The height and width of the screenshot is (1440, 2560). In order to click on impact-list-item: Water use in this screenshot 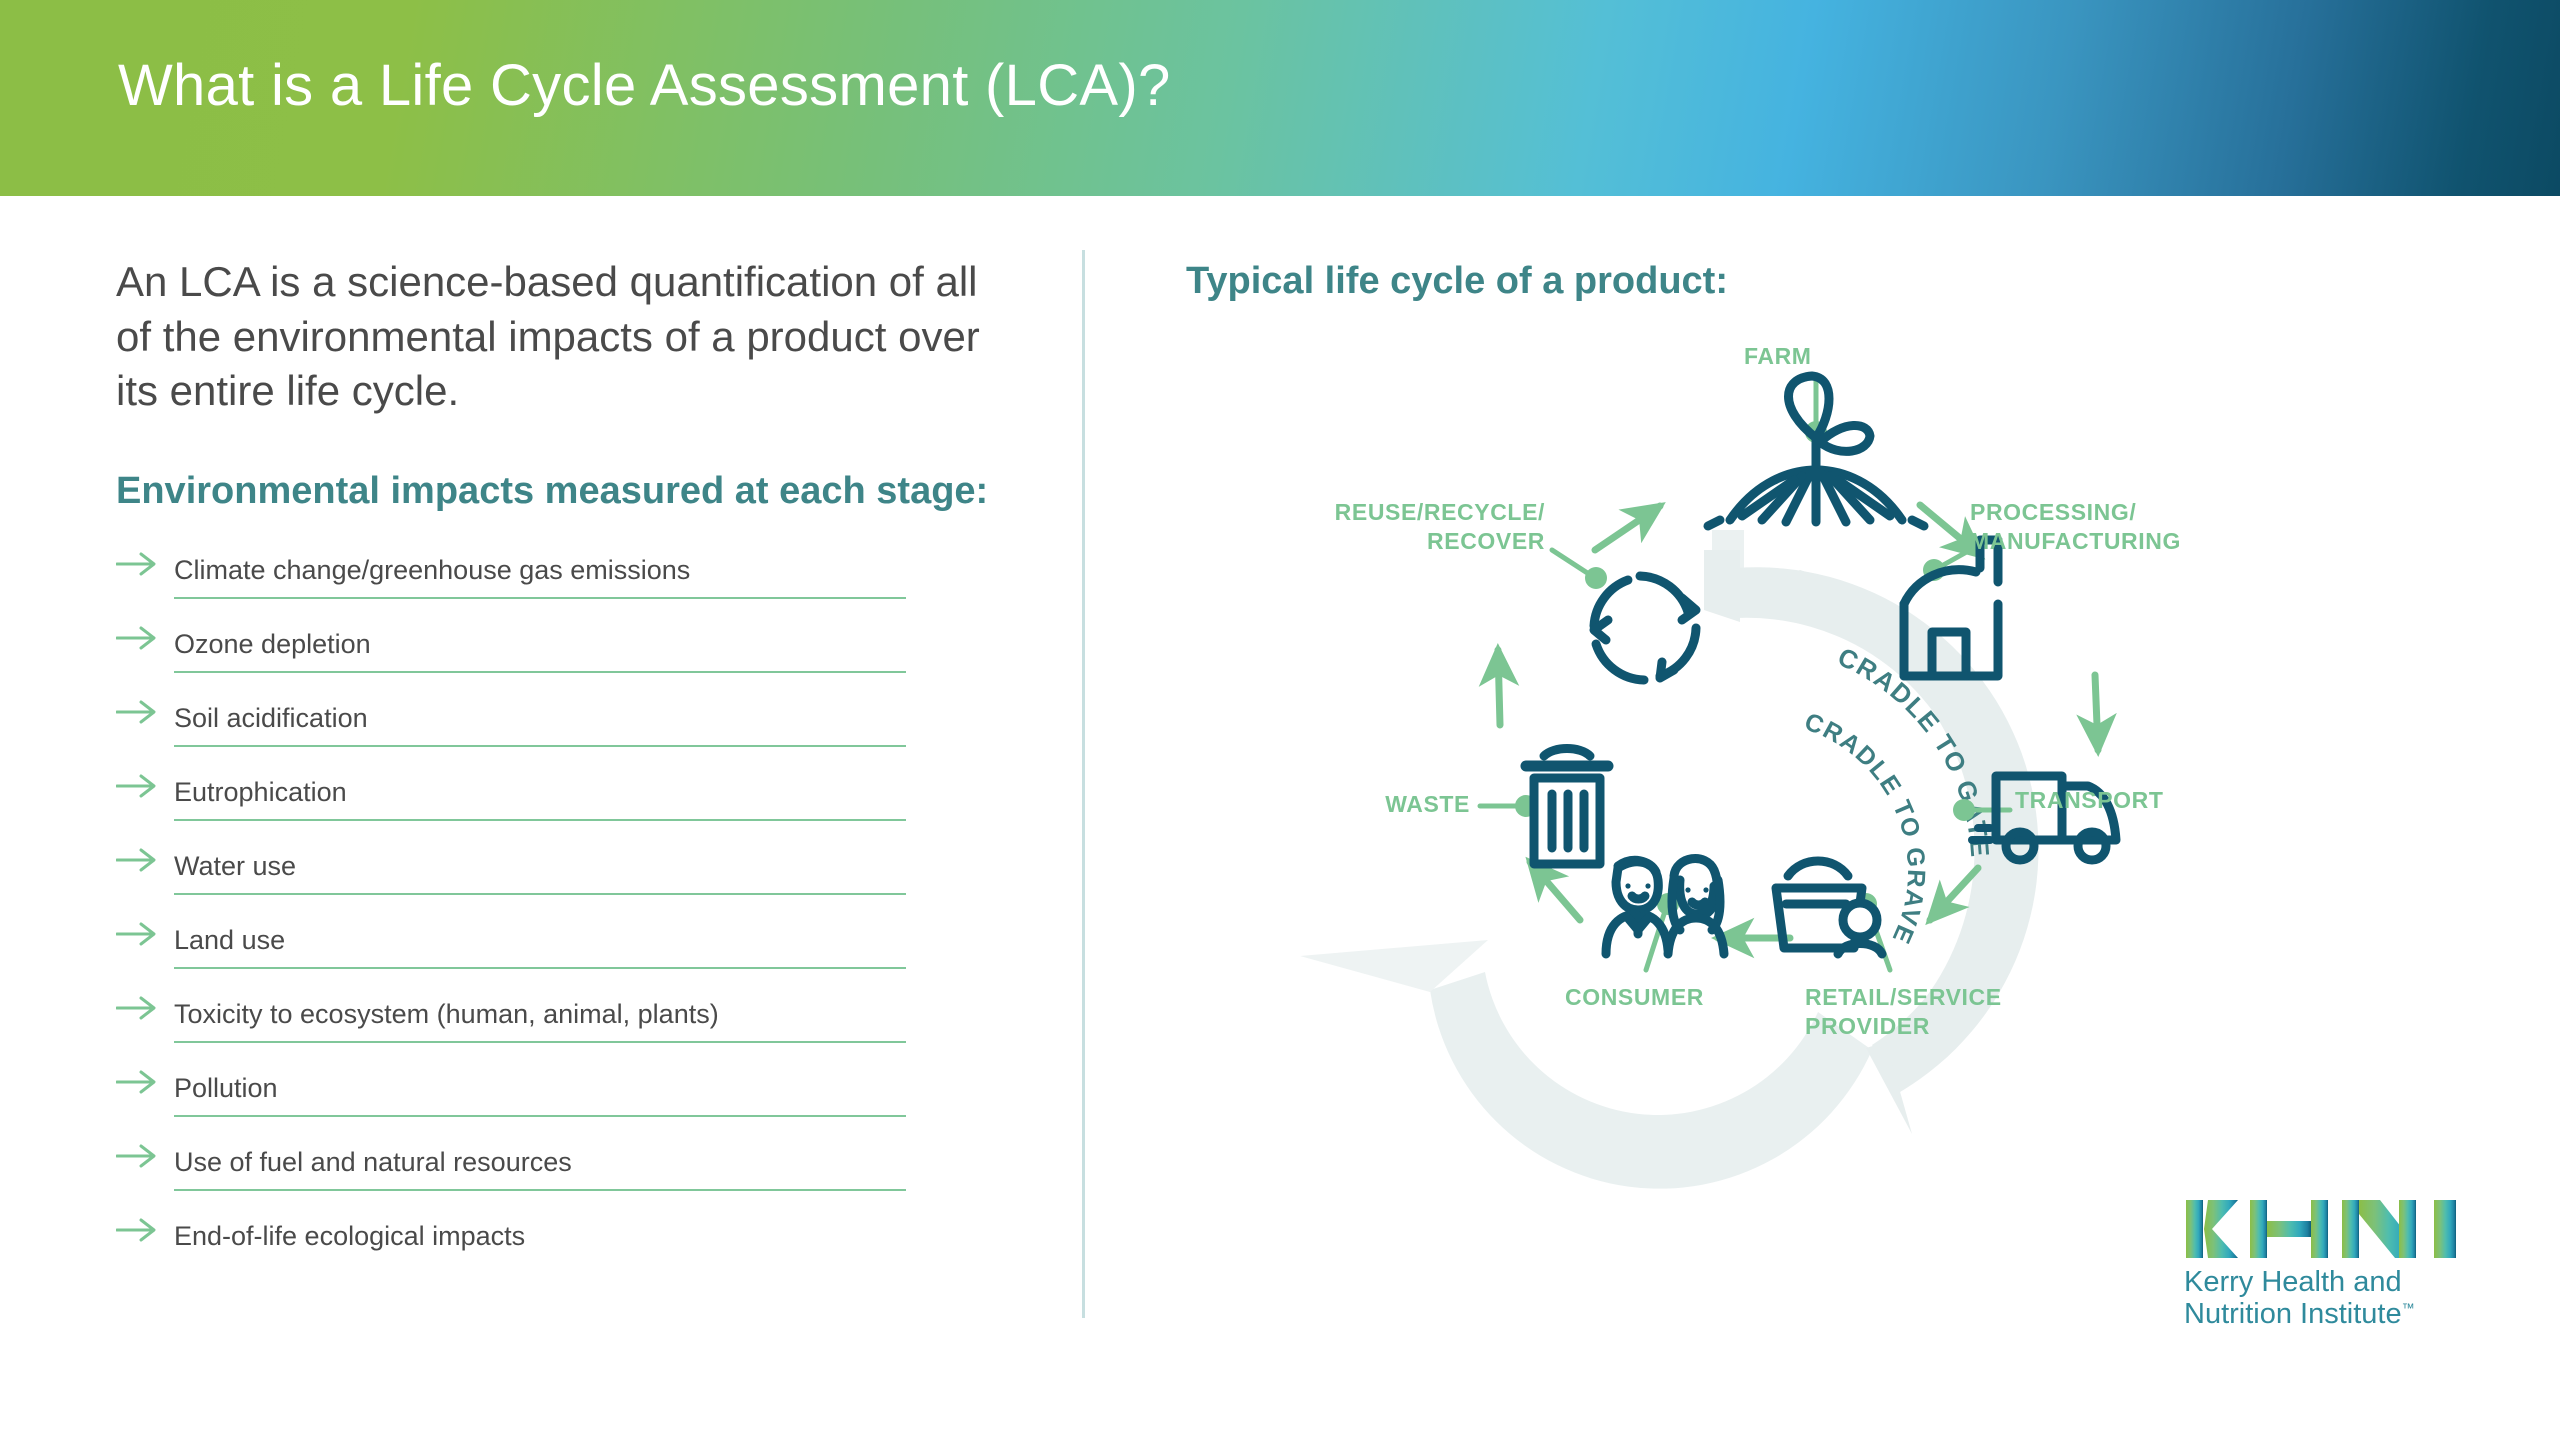, I will do `click(511, 882)`.